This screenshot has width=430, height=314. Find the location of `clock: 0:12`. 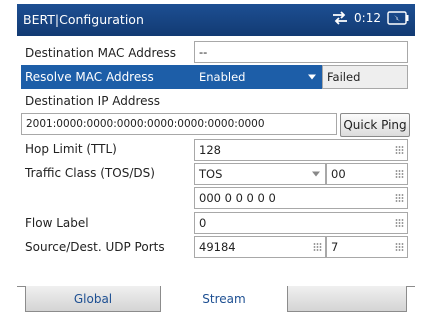

clock: 0:12 is located at coordinates (367, 18).